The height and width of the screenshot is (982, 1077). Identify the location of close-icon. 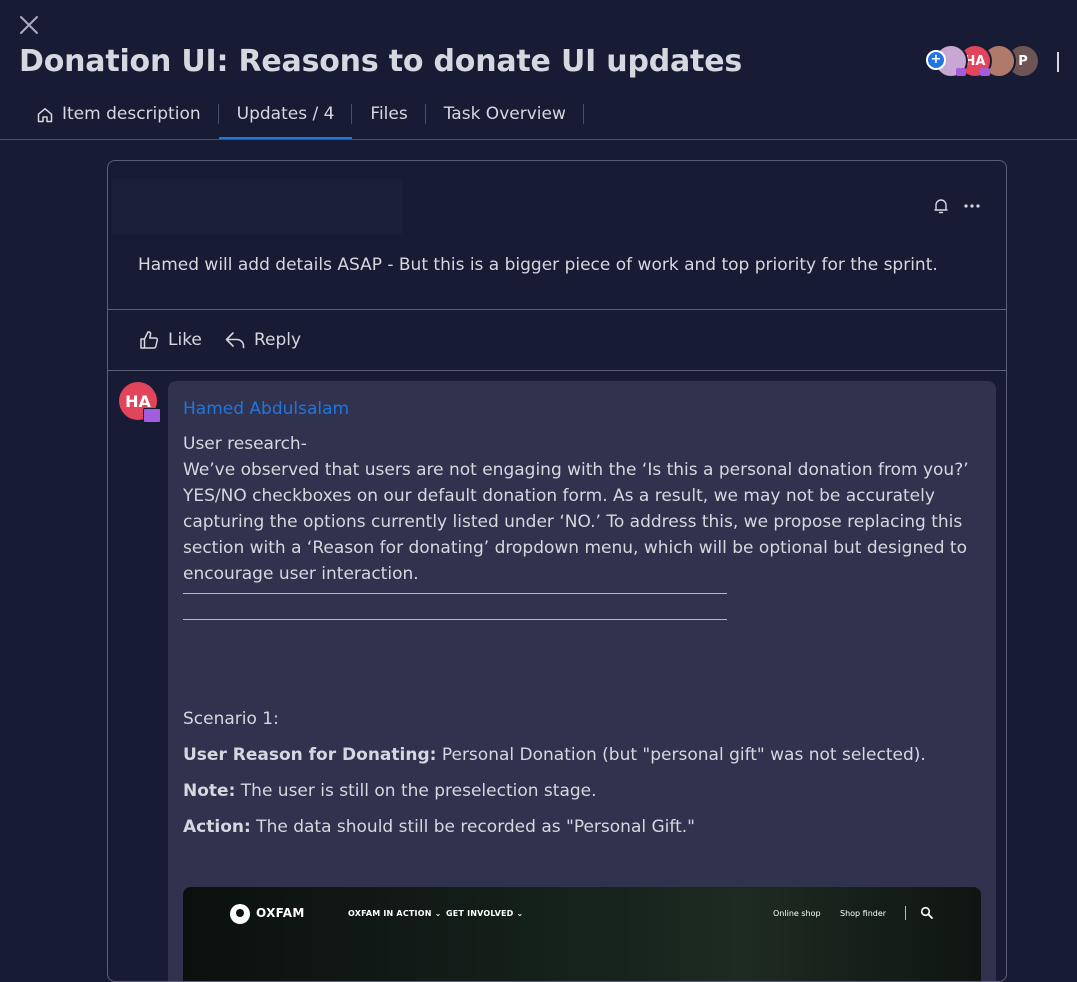
(29, 25).